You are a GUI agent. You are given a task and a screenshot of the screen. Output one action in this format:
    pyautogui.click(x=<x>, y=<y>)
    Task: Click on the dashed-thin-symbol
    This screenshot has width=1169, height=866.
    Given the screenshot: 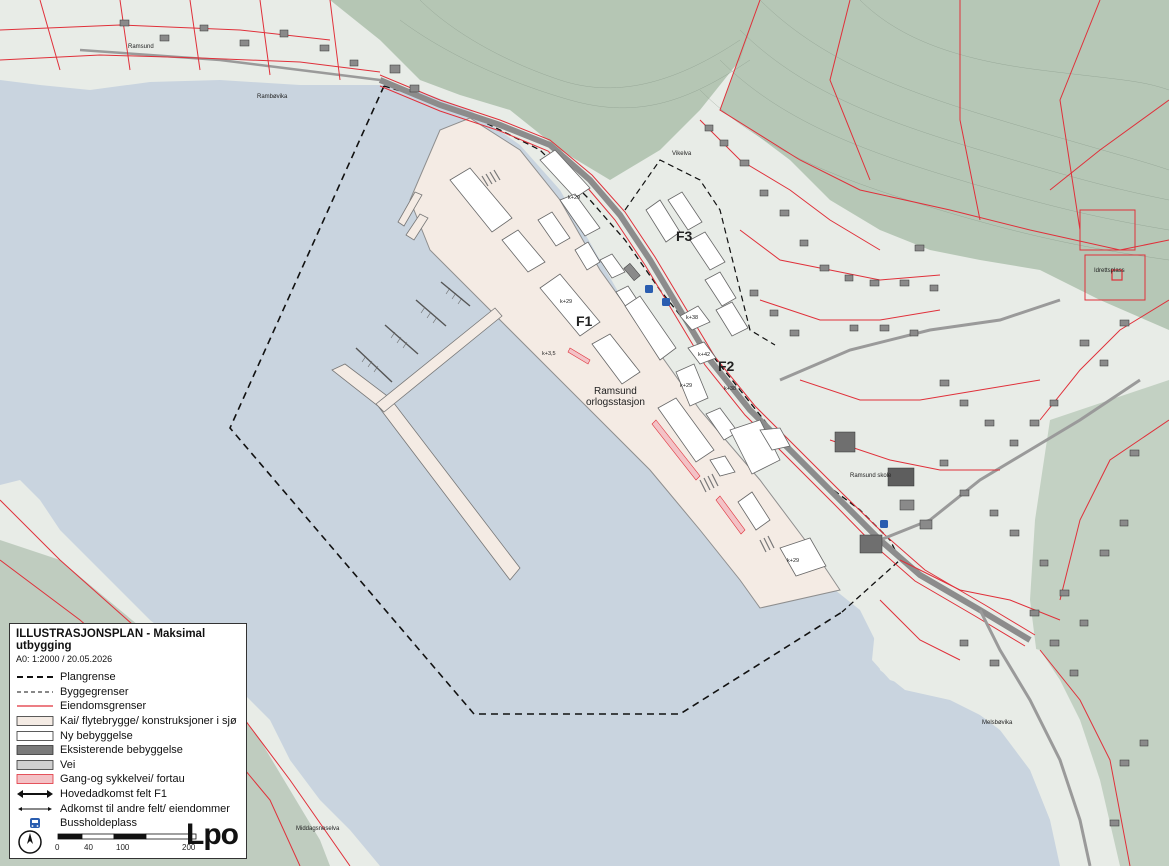 What is the action you would take?
    pyautogui.click(x=35, y=692)
    